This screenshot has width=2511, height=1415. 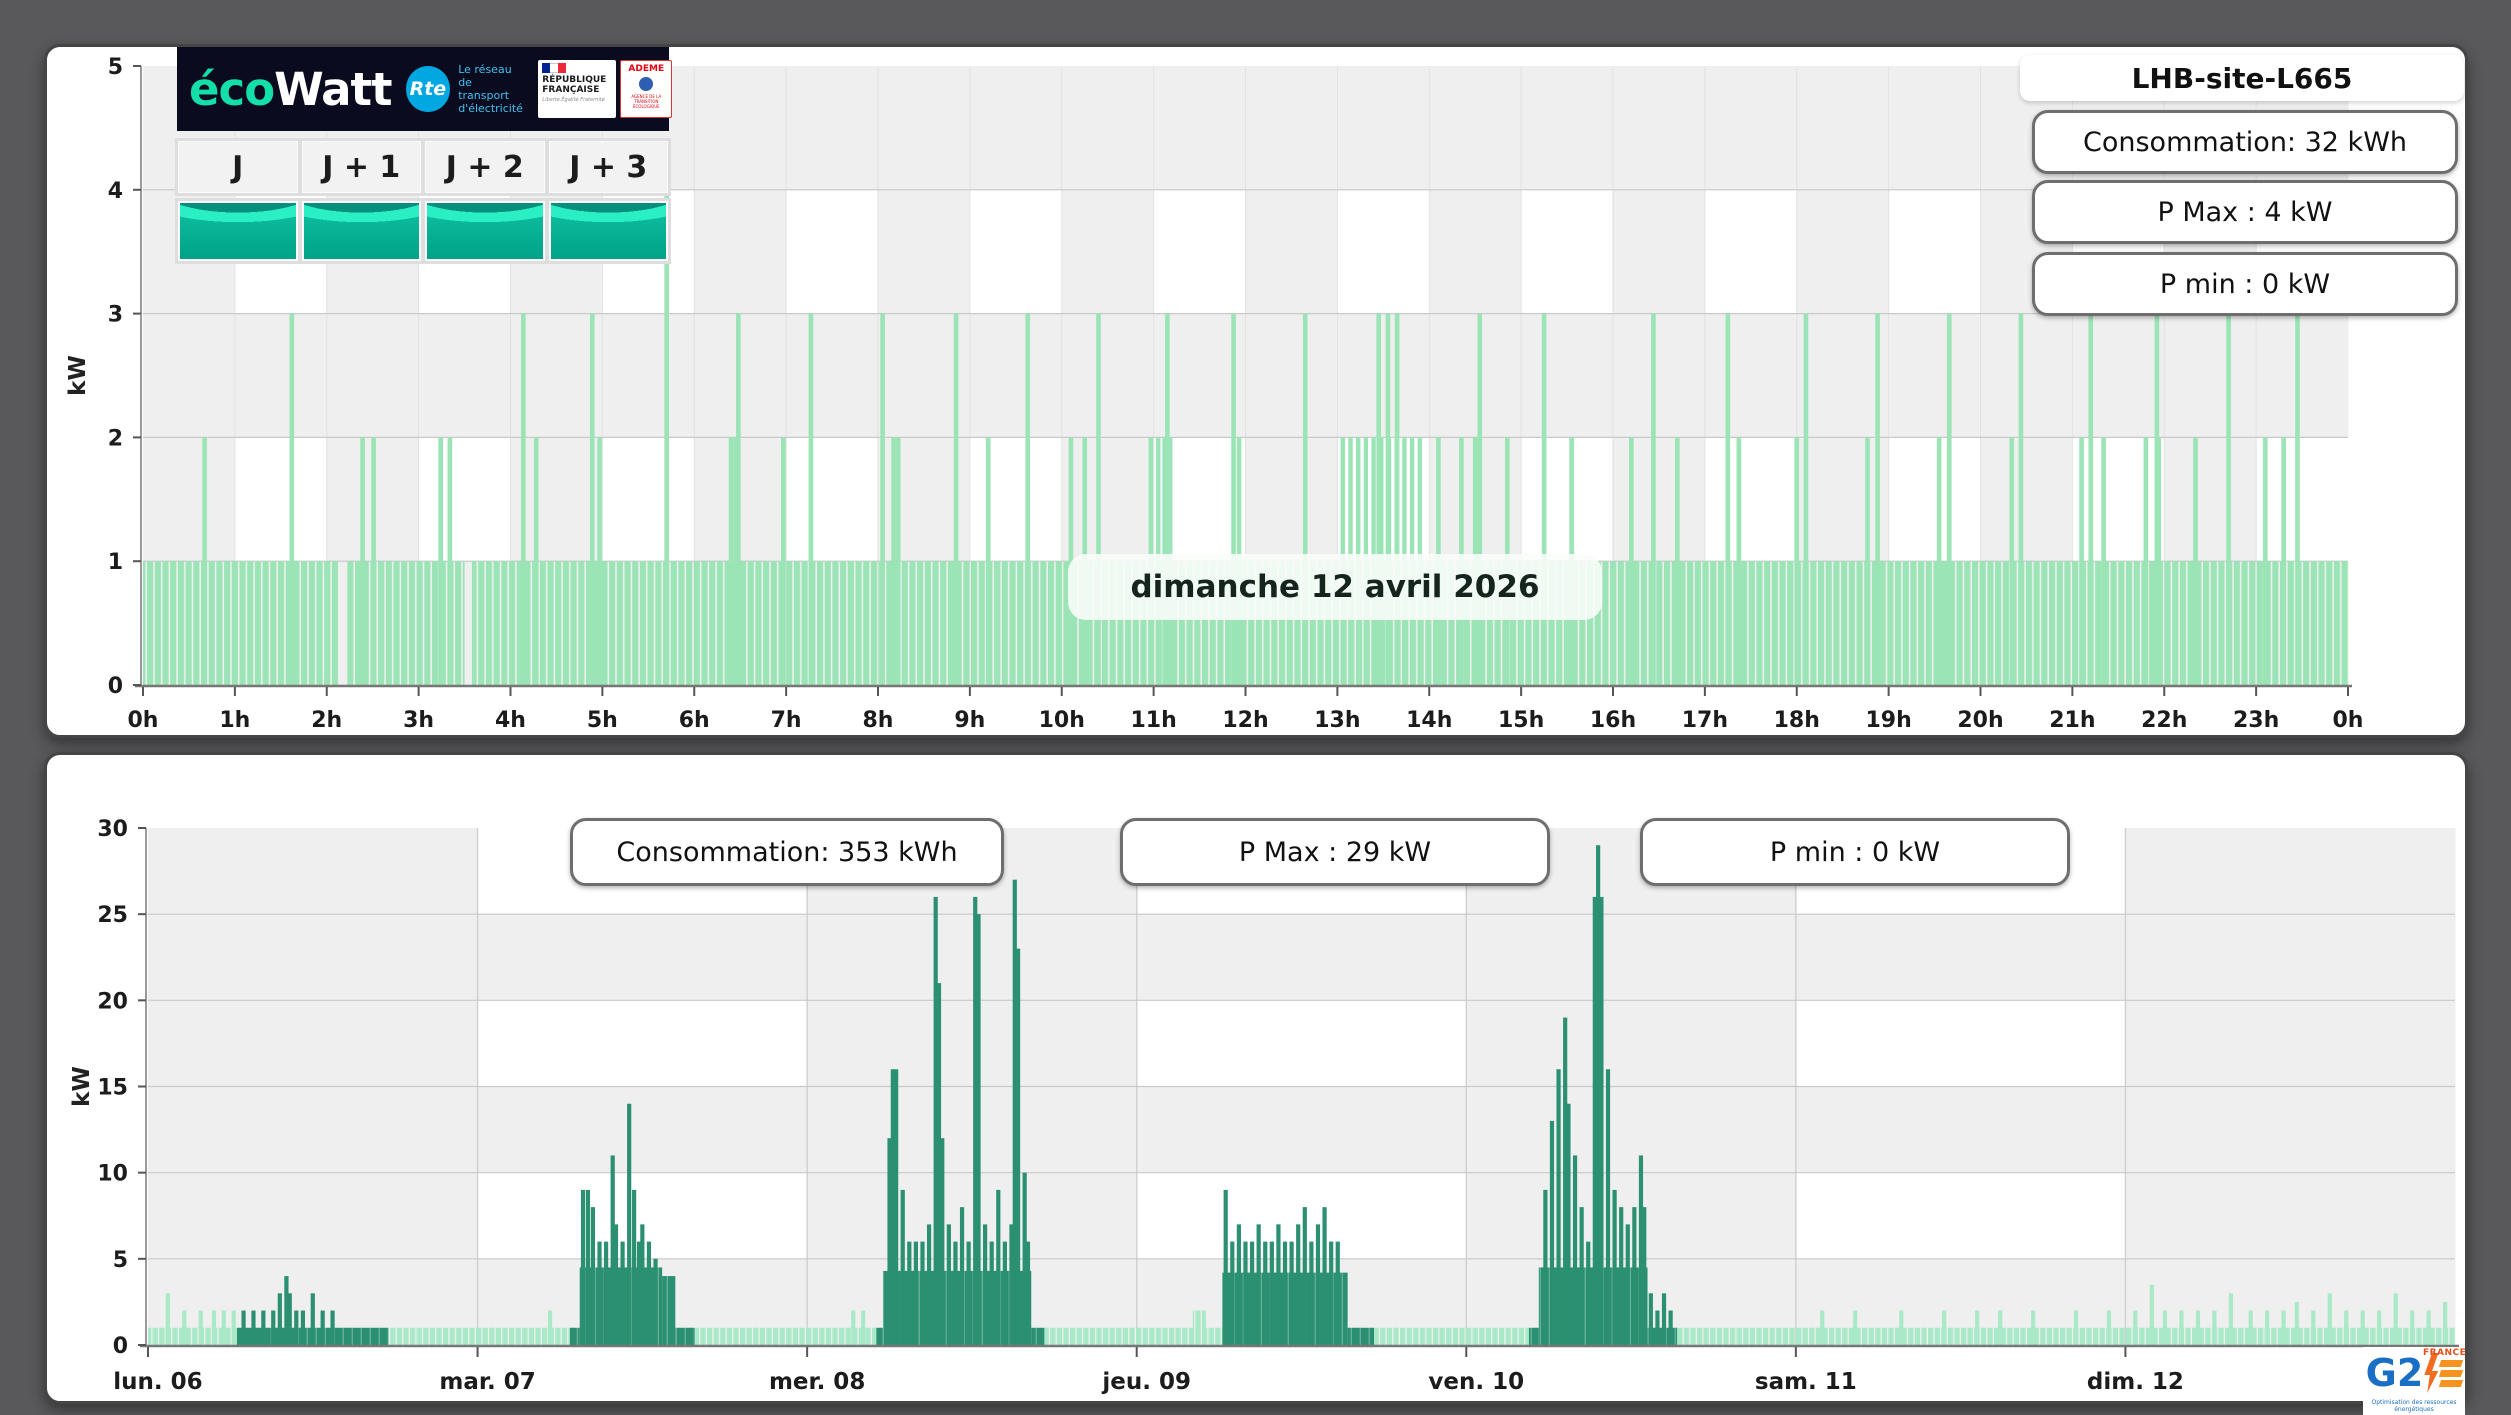 I want to click on svg-text: sam. 11, so click(x=1806, y=1382).